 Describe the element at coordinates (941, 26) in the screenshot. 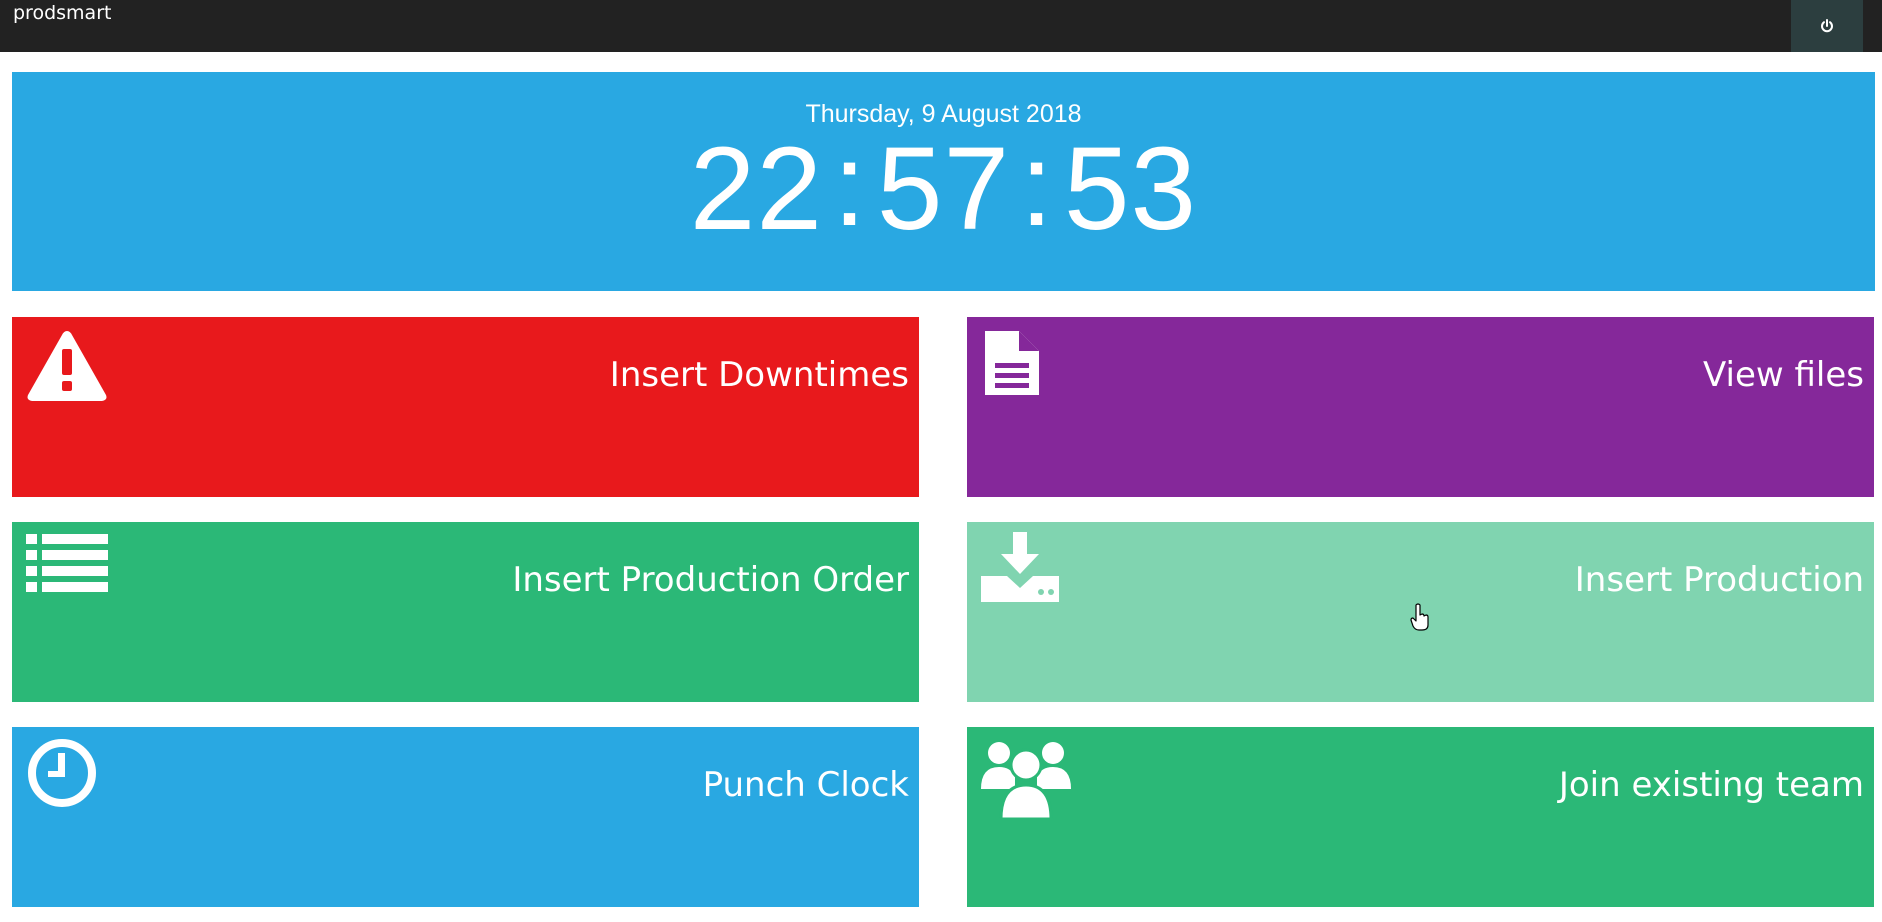

I see `top-navbar: prodsmart` at that location.